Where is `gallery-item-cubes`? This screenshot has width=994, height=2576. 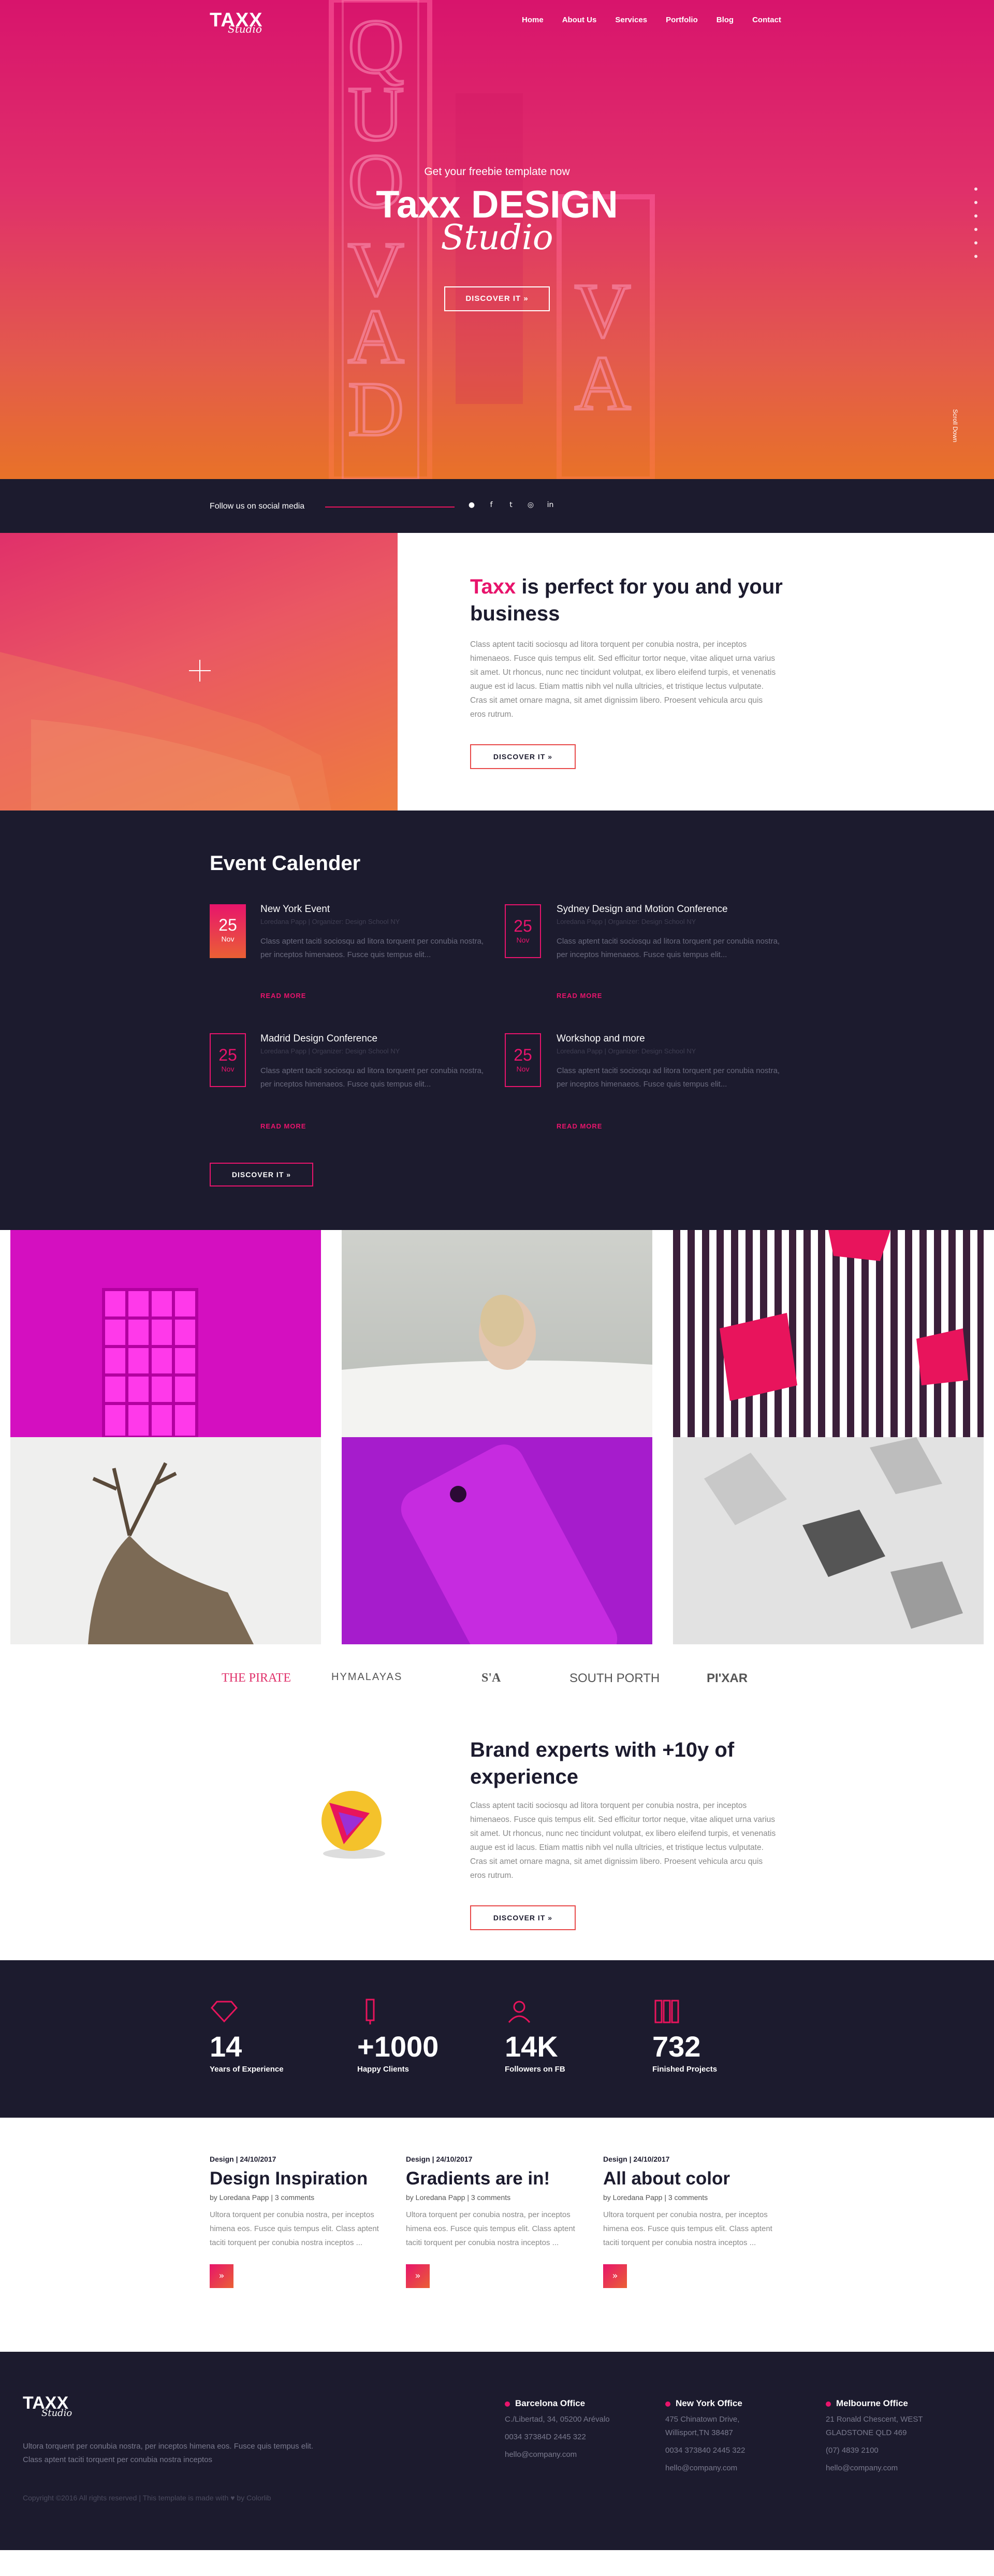
gallery-item-cubes is located at coordinates (828, 1540).